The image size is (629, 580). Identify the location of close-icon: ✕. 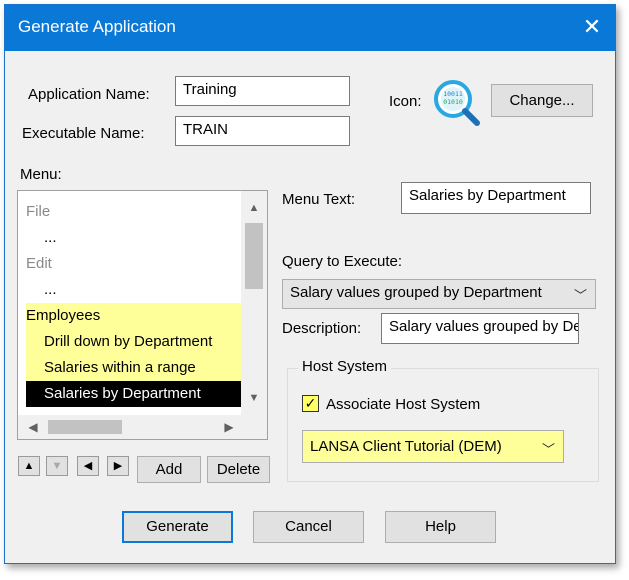
(592, 27).